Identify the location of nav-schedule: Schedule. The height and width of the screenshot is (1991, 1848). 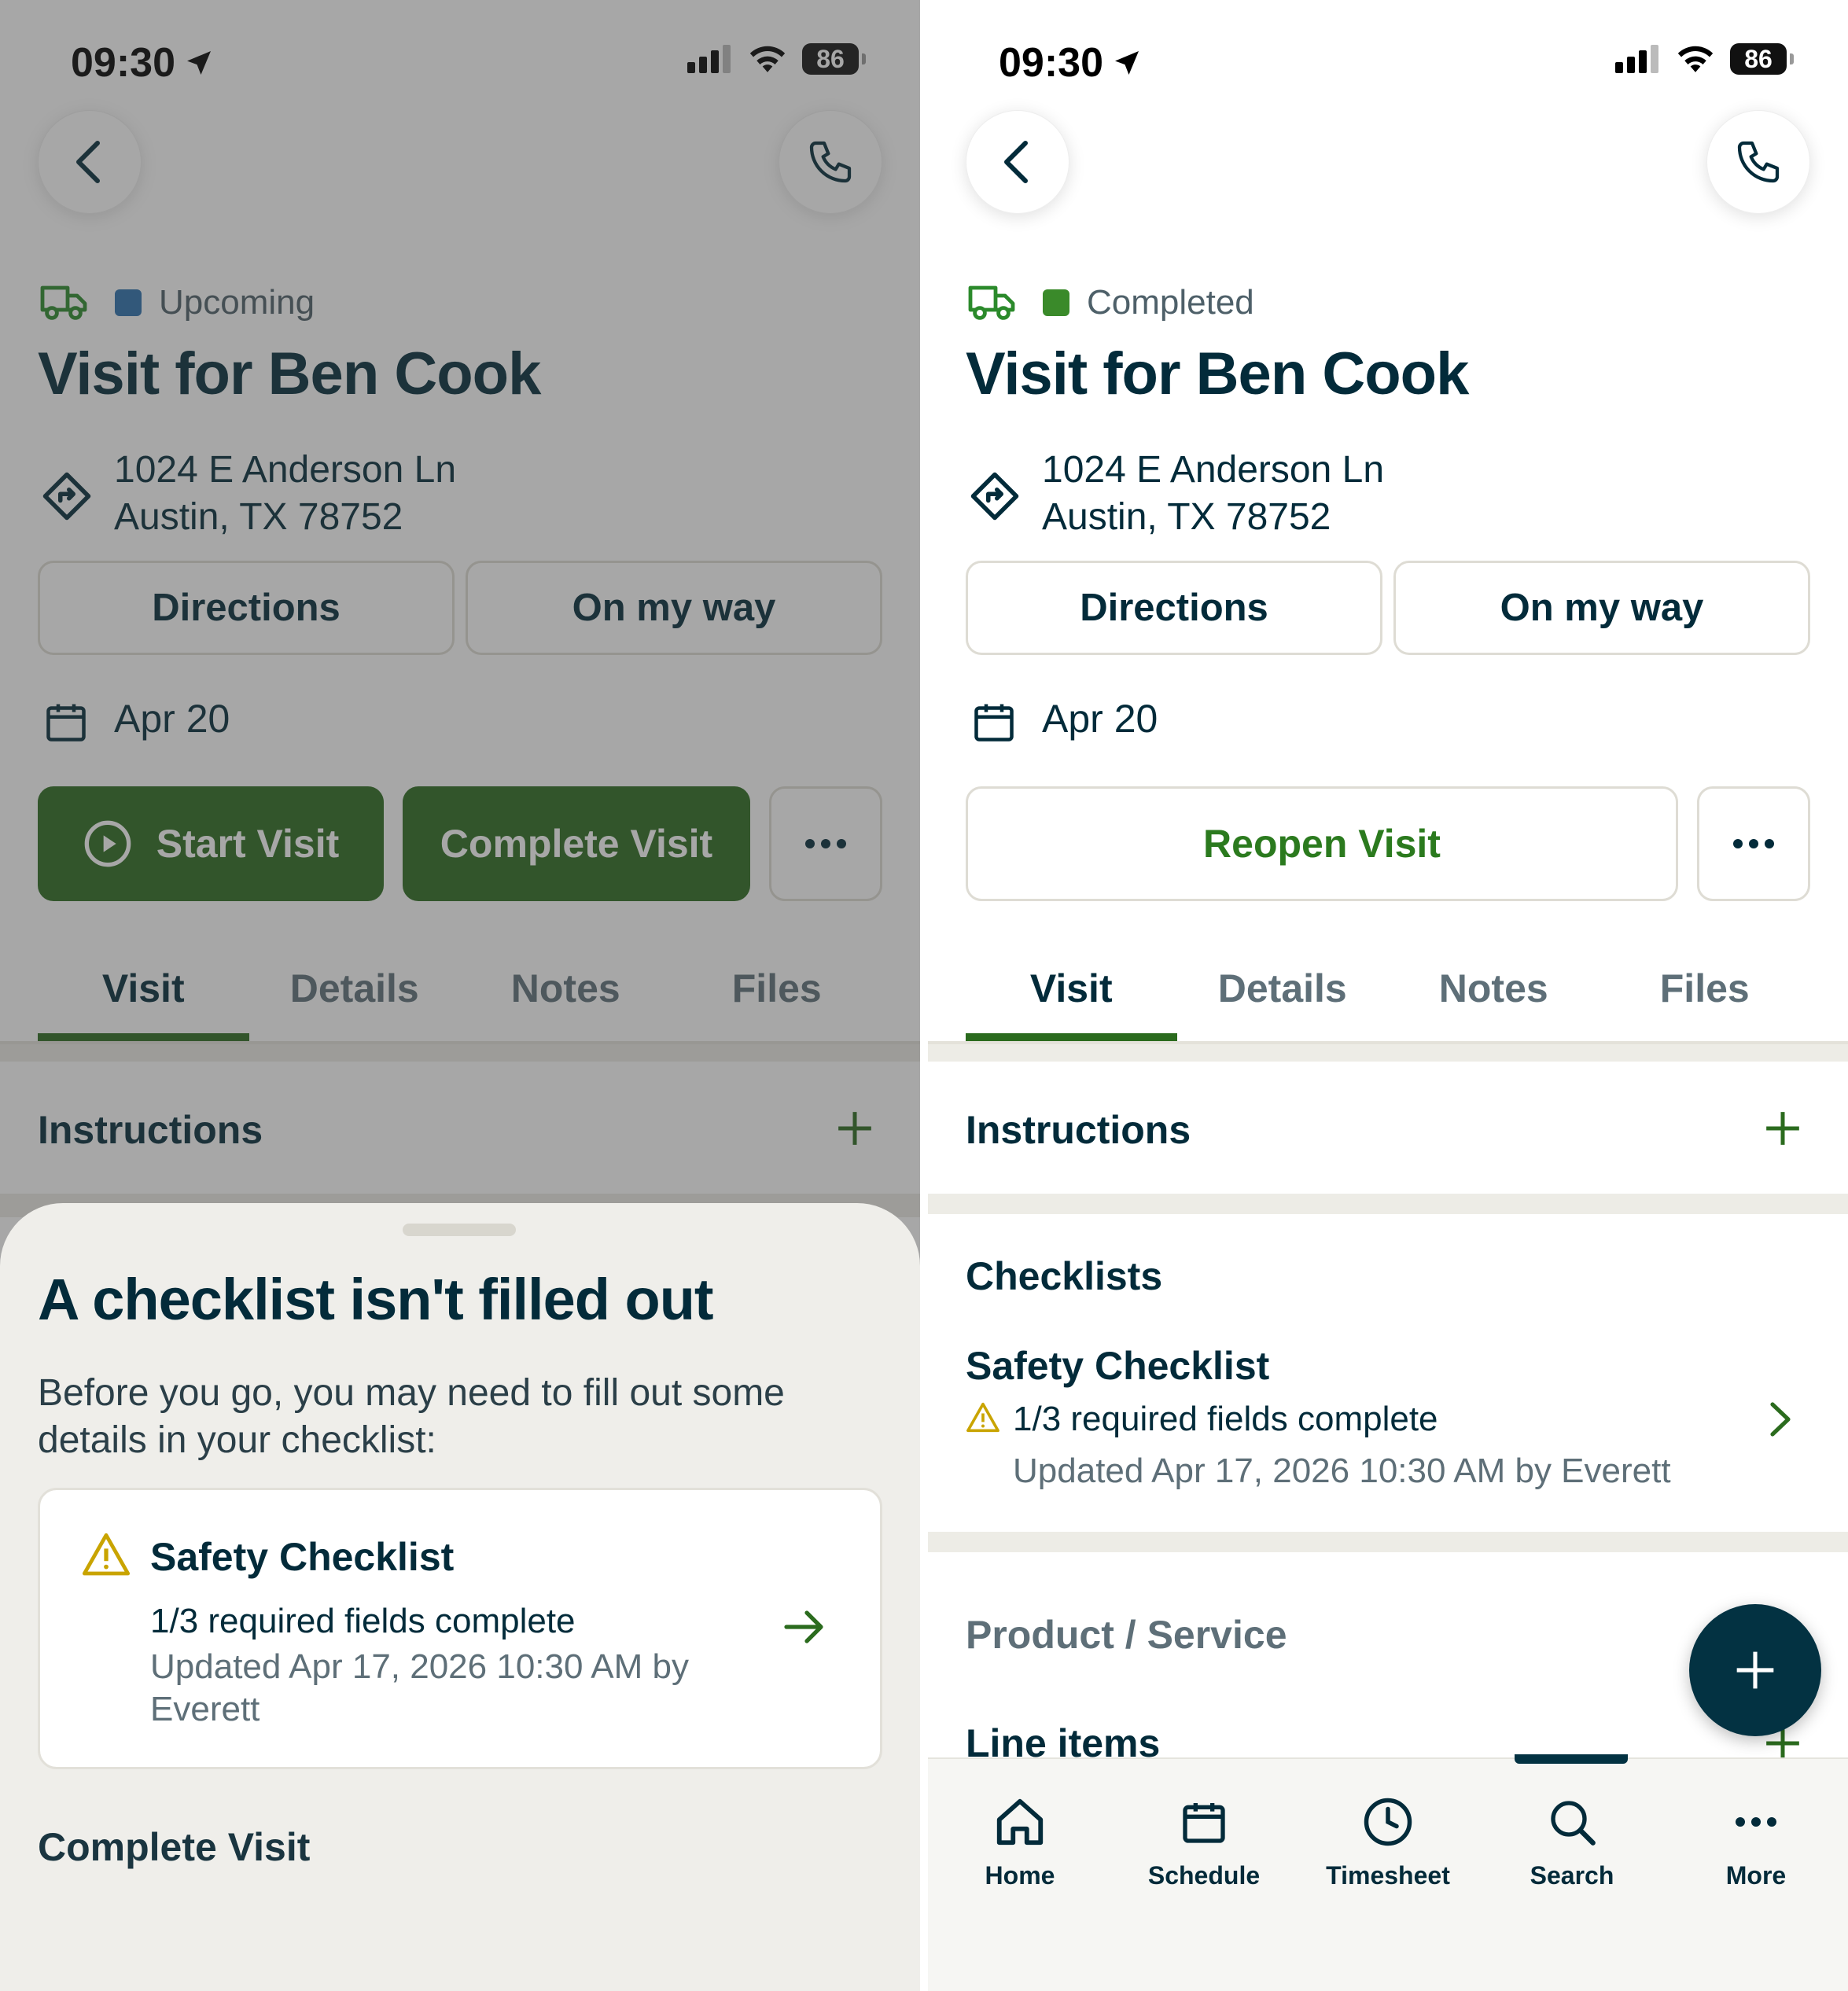
(1204, 1840).